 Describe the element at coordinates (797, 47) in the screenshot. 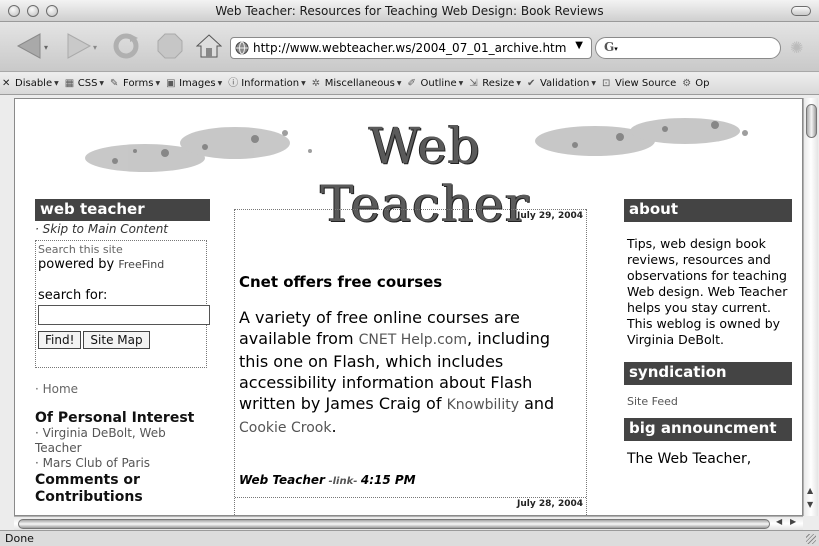

I see `throbber-icon: ✺` at that location.